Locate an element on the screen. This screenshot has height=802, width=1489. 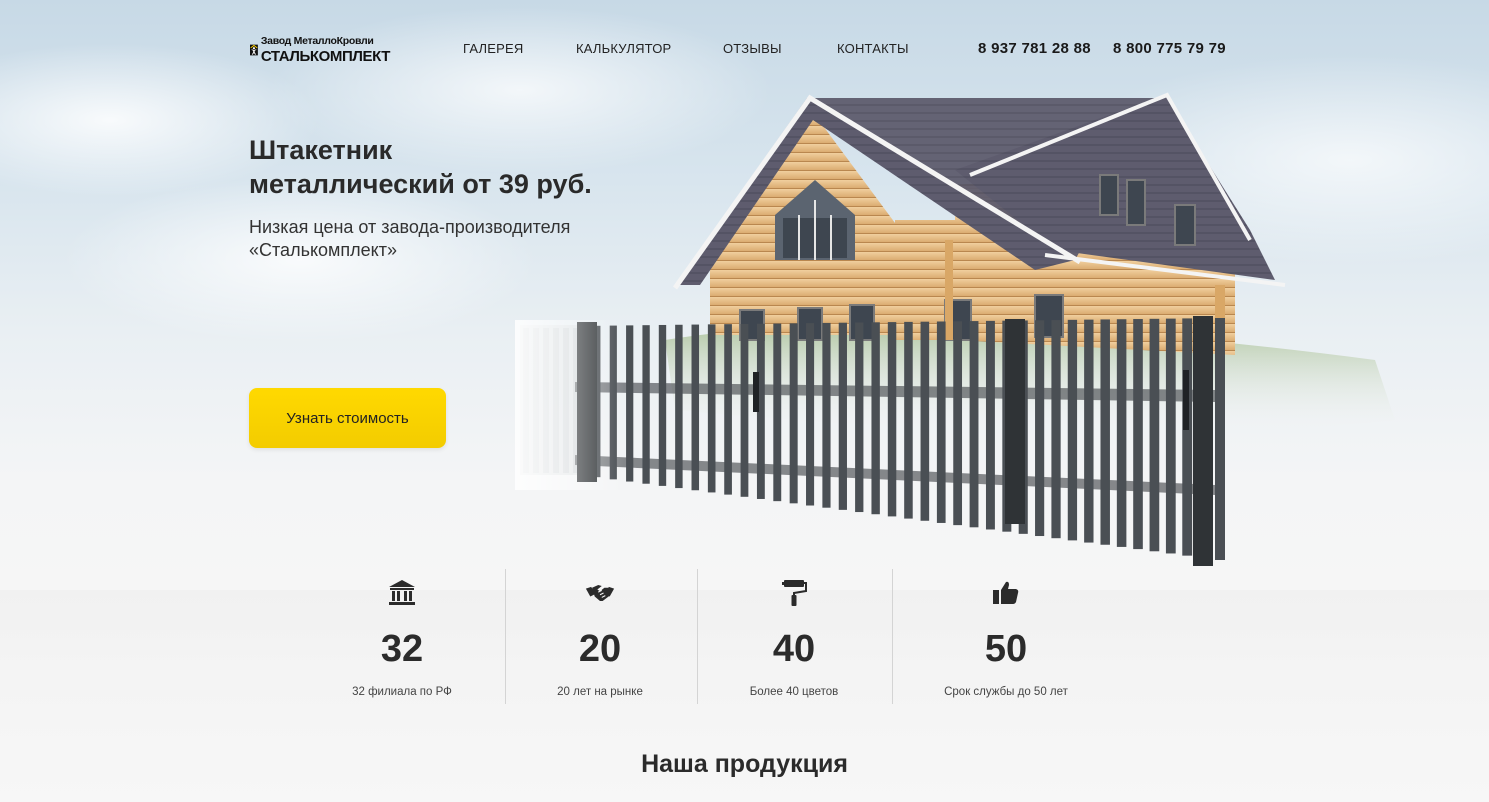
stat-label: Более 40 цветов is located at coordinates (794, 692).